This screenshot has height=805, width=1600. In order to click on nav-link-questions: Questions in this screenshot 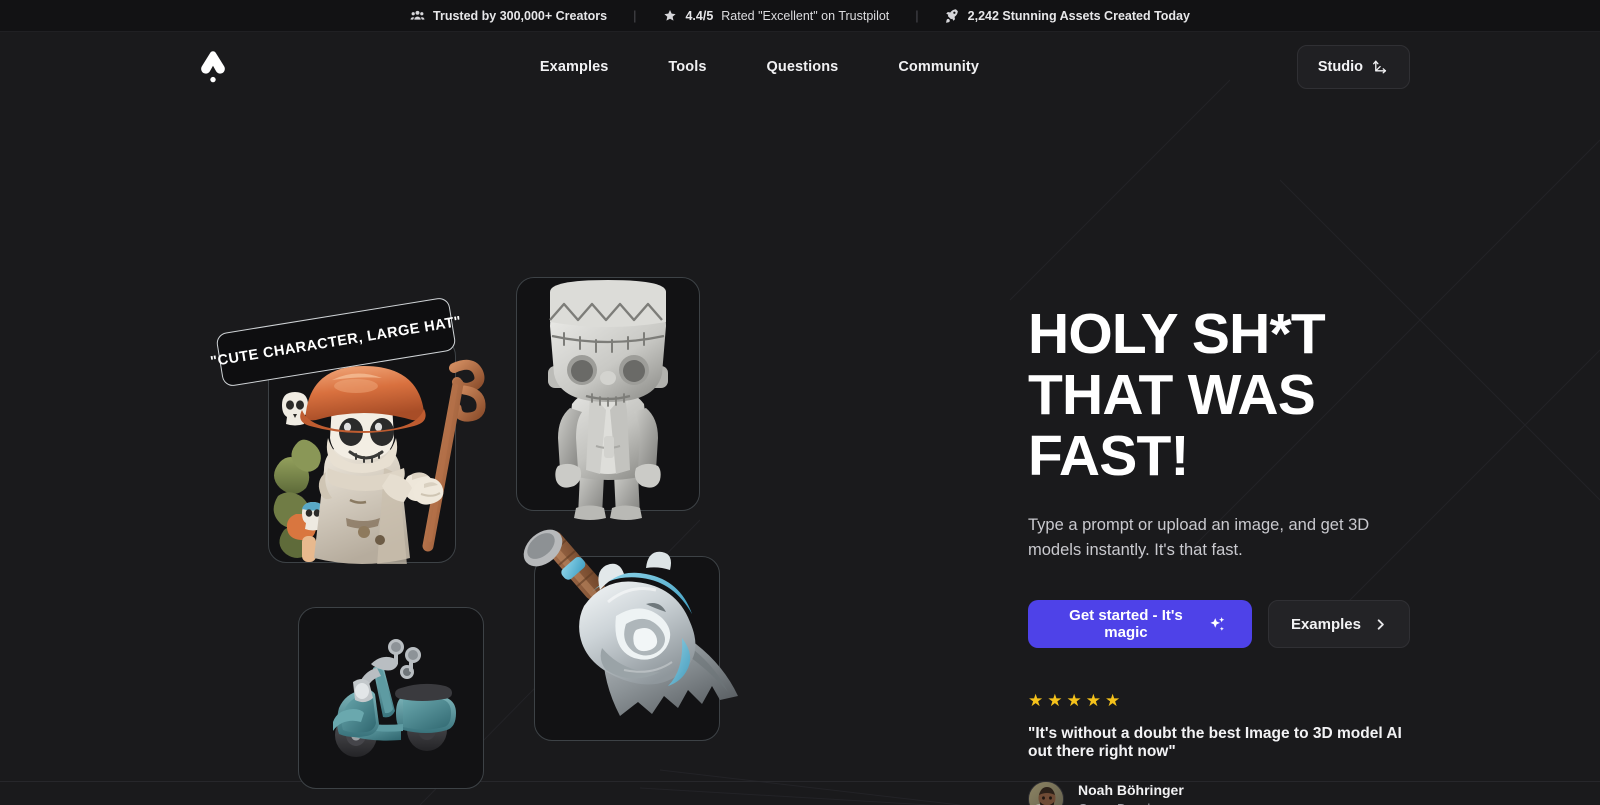, I will do `click(803, 67)`.